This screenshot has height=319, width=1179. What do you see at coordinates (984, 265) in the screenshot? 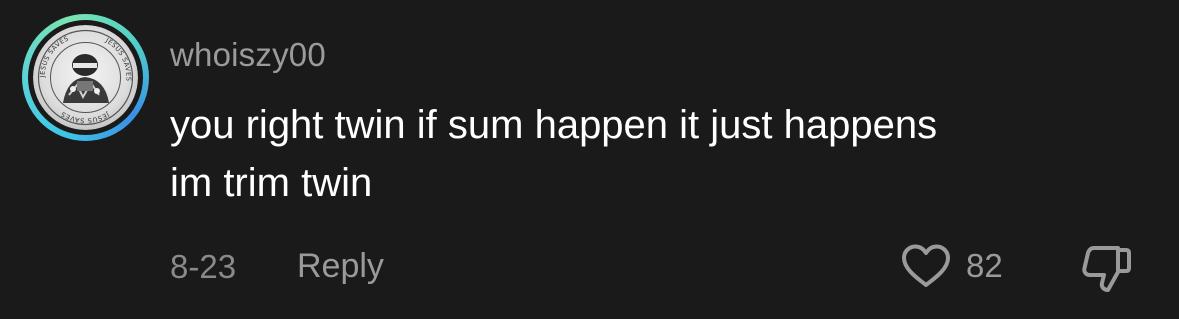
I see `like-count: 82` at bounding box center [984, 265].